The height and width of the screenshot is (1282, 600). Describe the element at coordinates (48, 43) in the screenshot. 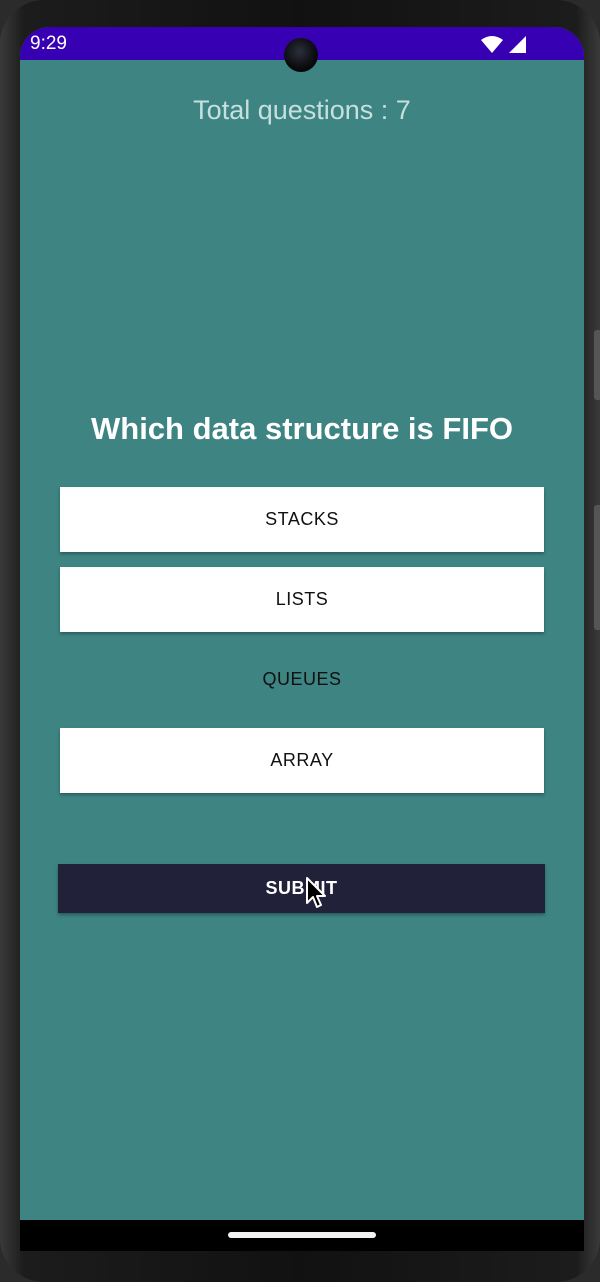

I see `status-time: 9:29` at that location.